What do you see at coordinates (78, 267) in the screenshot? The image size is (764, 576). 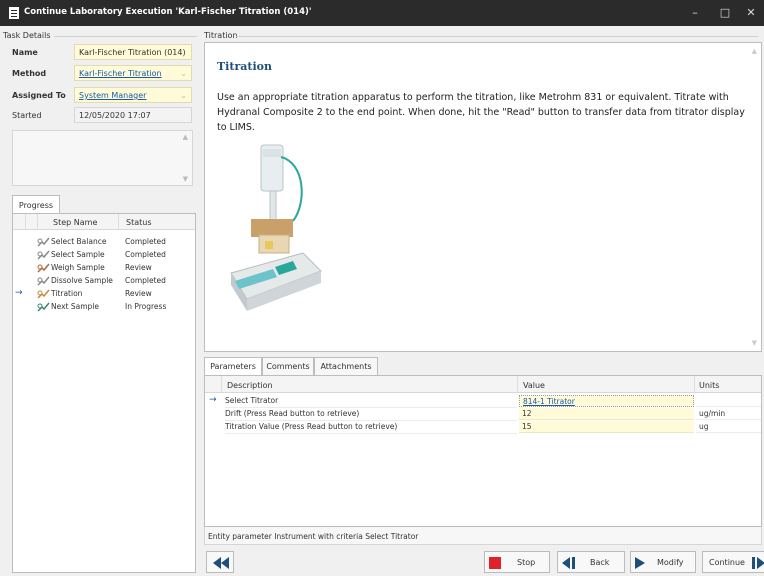 I see `progress-step-name: Weigh Sample` at bounding box center [78, 267].